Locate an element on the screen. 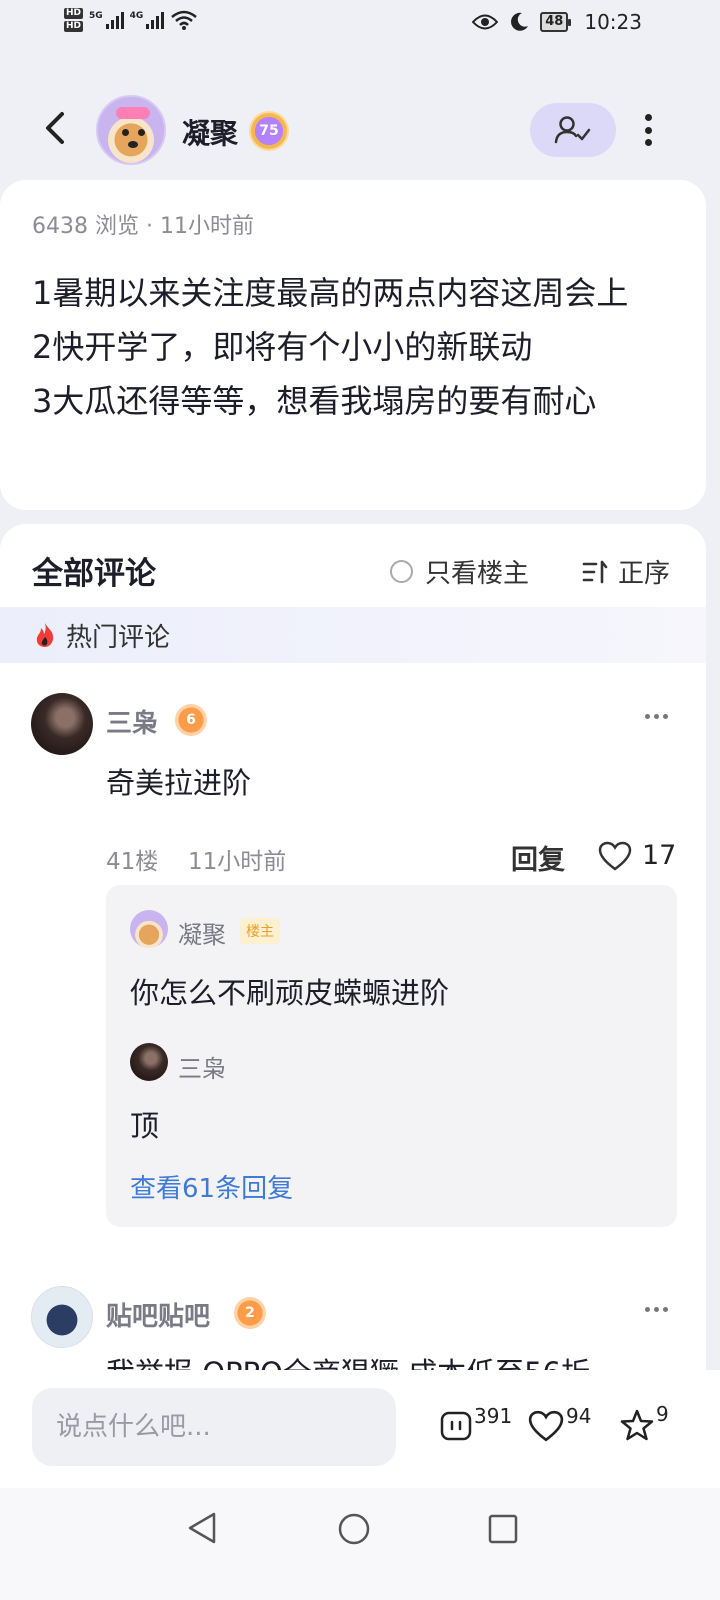 This screenshot has width=720, height=1600. follow-button is located at coordinates (573, 130).